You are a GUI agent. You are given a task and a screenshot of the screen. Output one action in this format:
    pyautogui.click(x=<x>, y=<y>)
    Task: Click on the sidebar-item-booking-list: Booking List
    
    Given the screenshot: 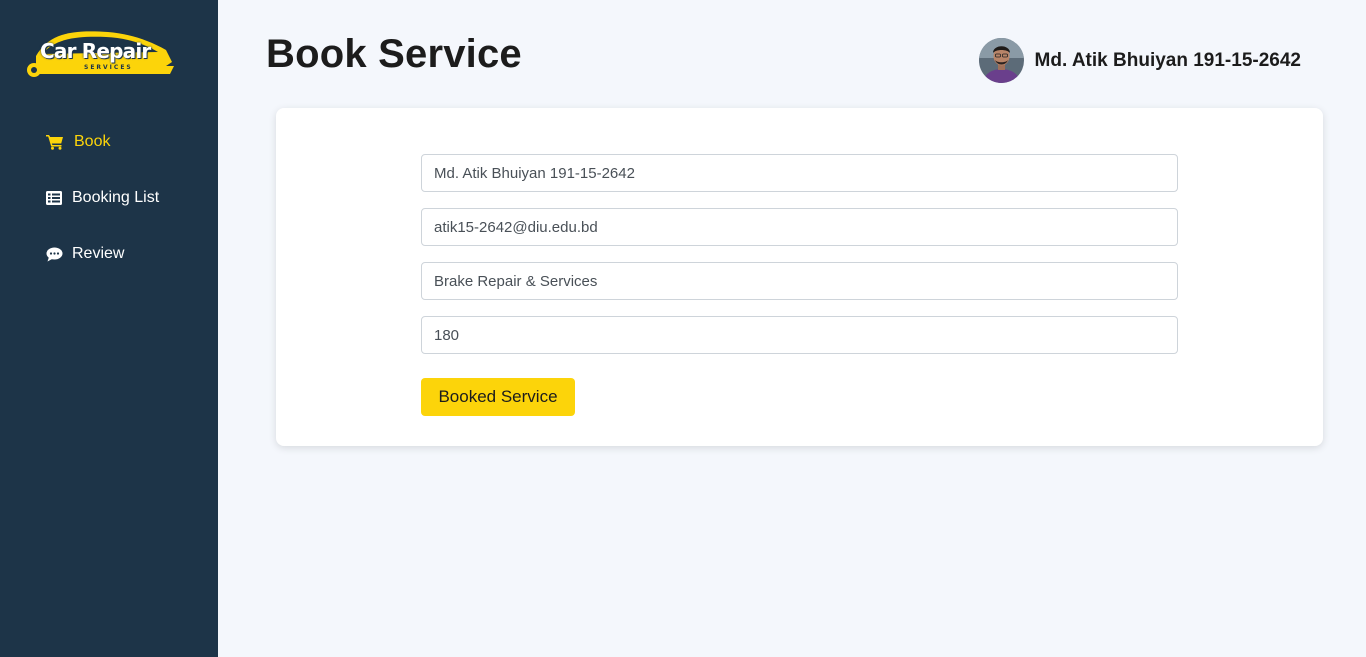 What is the action you would take?
    pyautogui.click(x=109, y=198)
    